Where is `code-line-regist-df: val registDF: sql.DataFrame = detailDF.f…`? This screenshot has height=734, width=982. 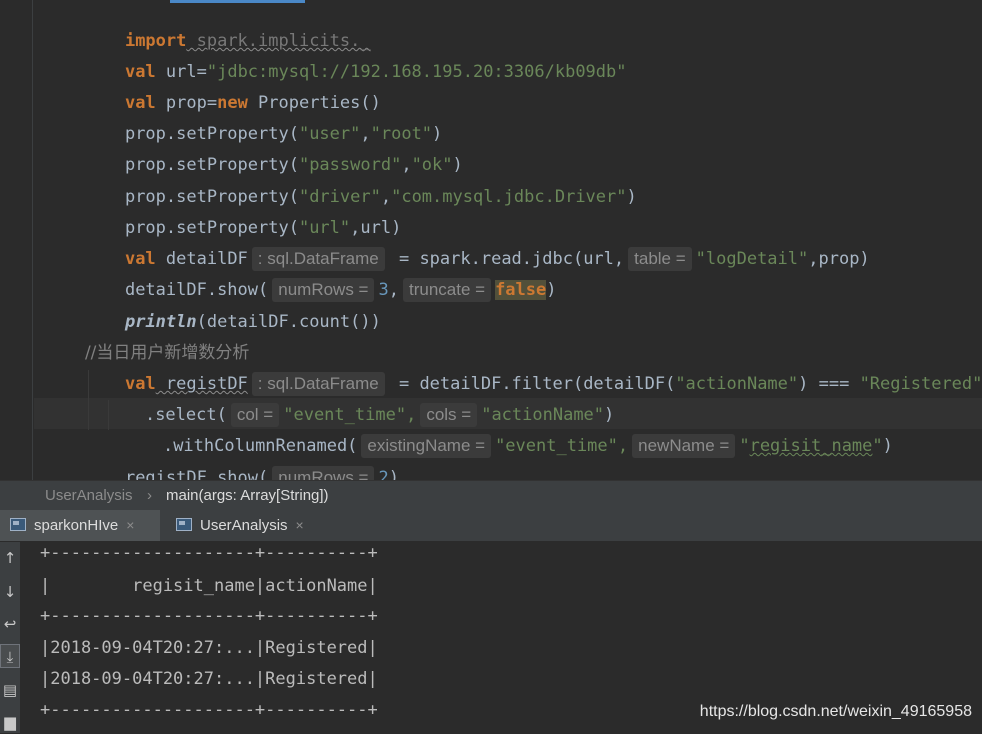 code-line-regist-df: val registDF: sql.DataFrame = detailDF.f… is located at coordinates (533, 367).